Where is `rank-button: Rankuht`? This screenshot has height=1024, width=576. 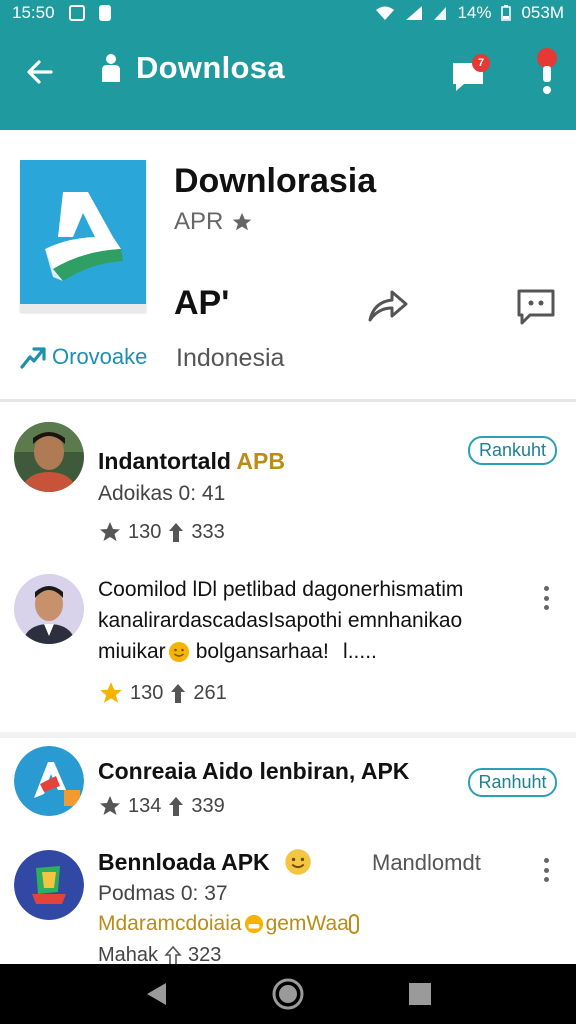
rank-button: Rankuht is located at coordinates (512, 450).